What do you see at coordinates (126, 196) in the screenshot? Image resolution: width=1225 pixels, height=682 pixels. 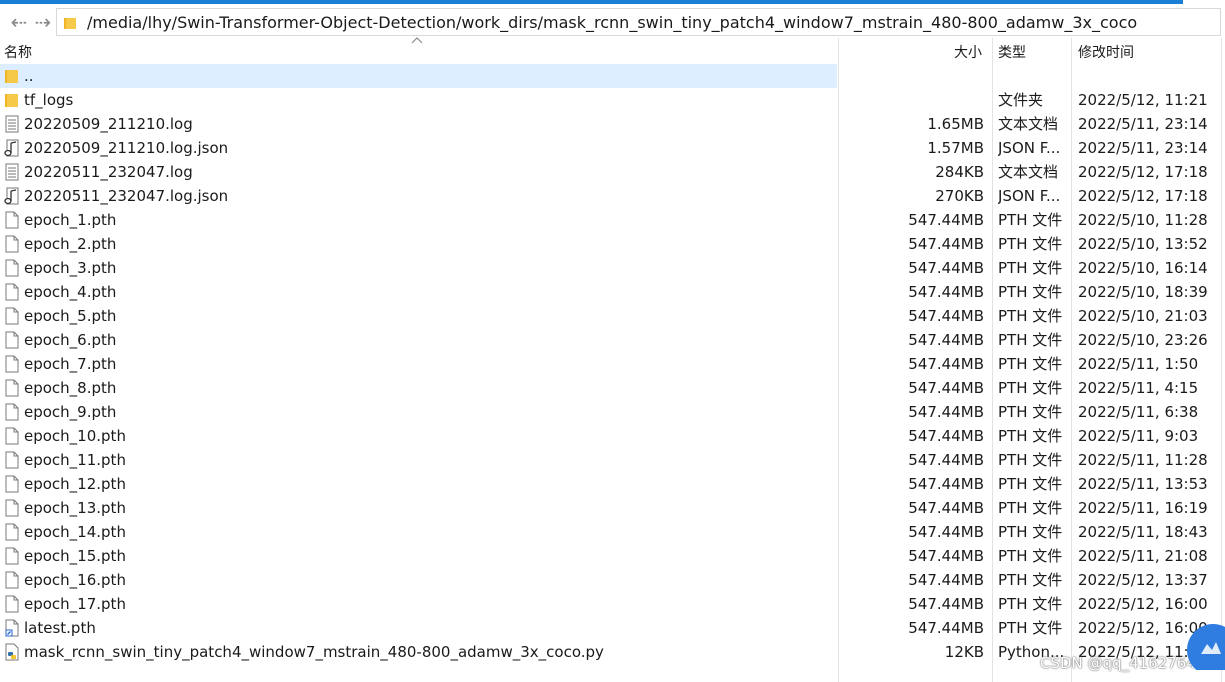 I see `file-name: 20220511_232047.log.json` at bounding box center [126, 196].